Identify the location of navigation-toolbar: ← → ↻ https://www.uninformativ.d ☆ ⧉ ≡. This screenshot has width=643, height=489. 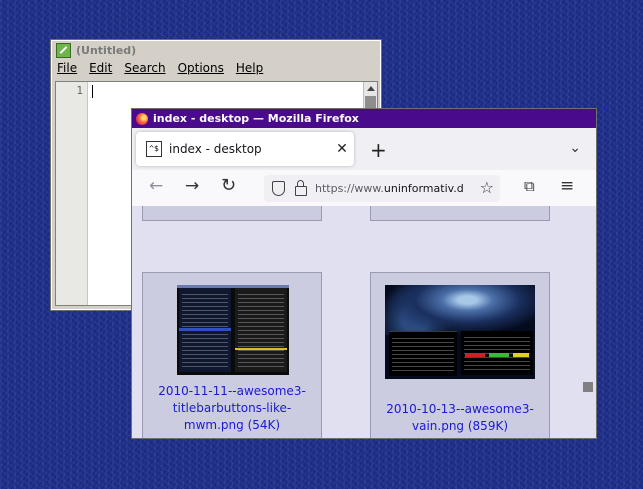
(364, 188).